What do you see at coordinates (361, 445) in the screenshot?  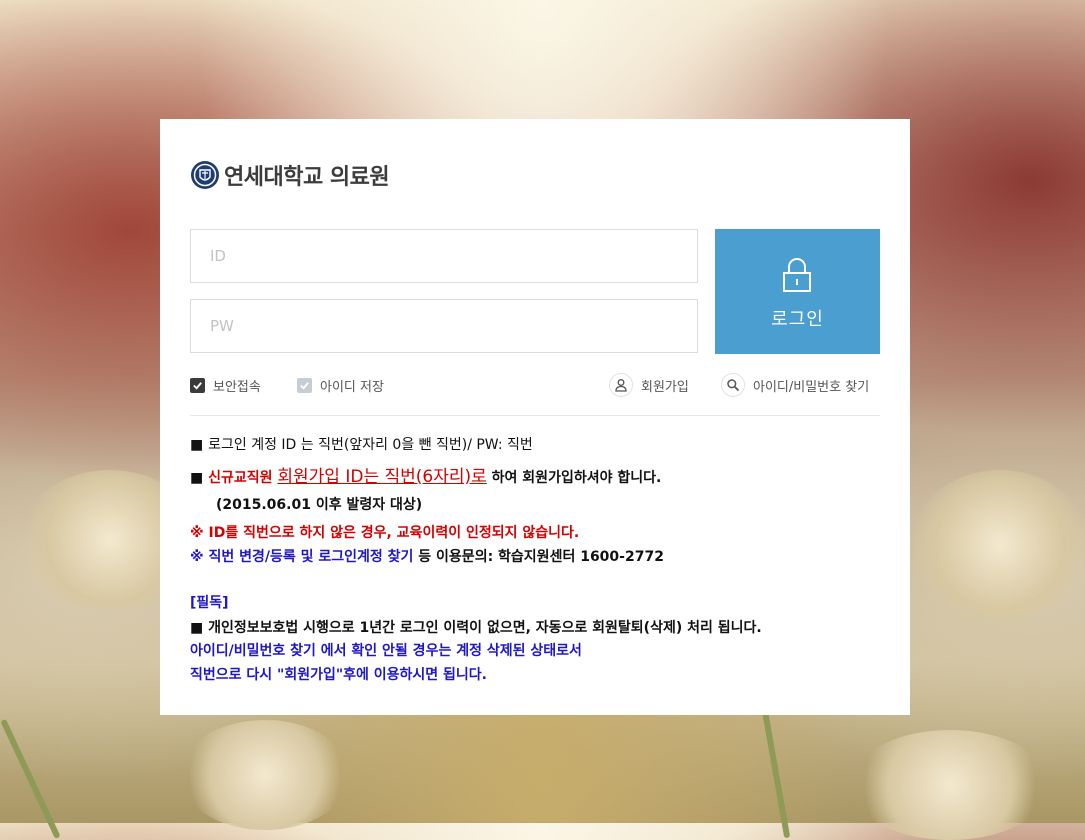 I see `notice-account-id: ■ 로그인 계정 ID 는 직번(앞자리 0을 뺀 직번)/ PW: 직번` at bounding box center [361, 445].